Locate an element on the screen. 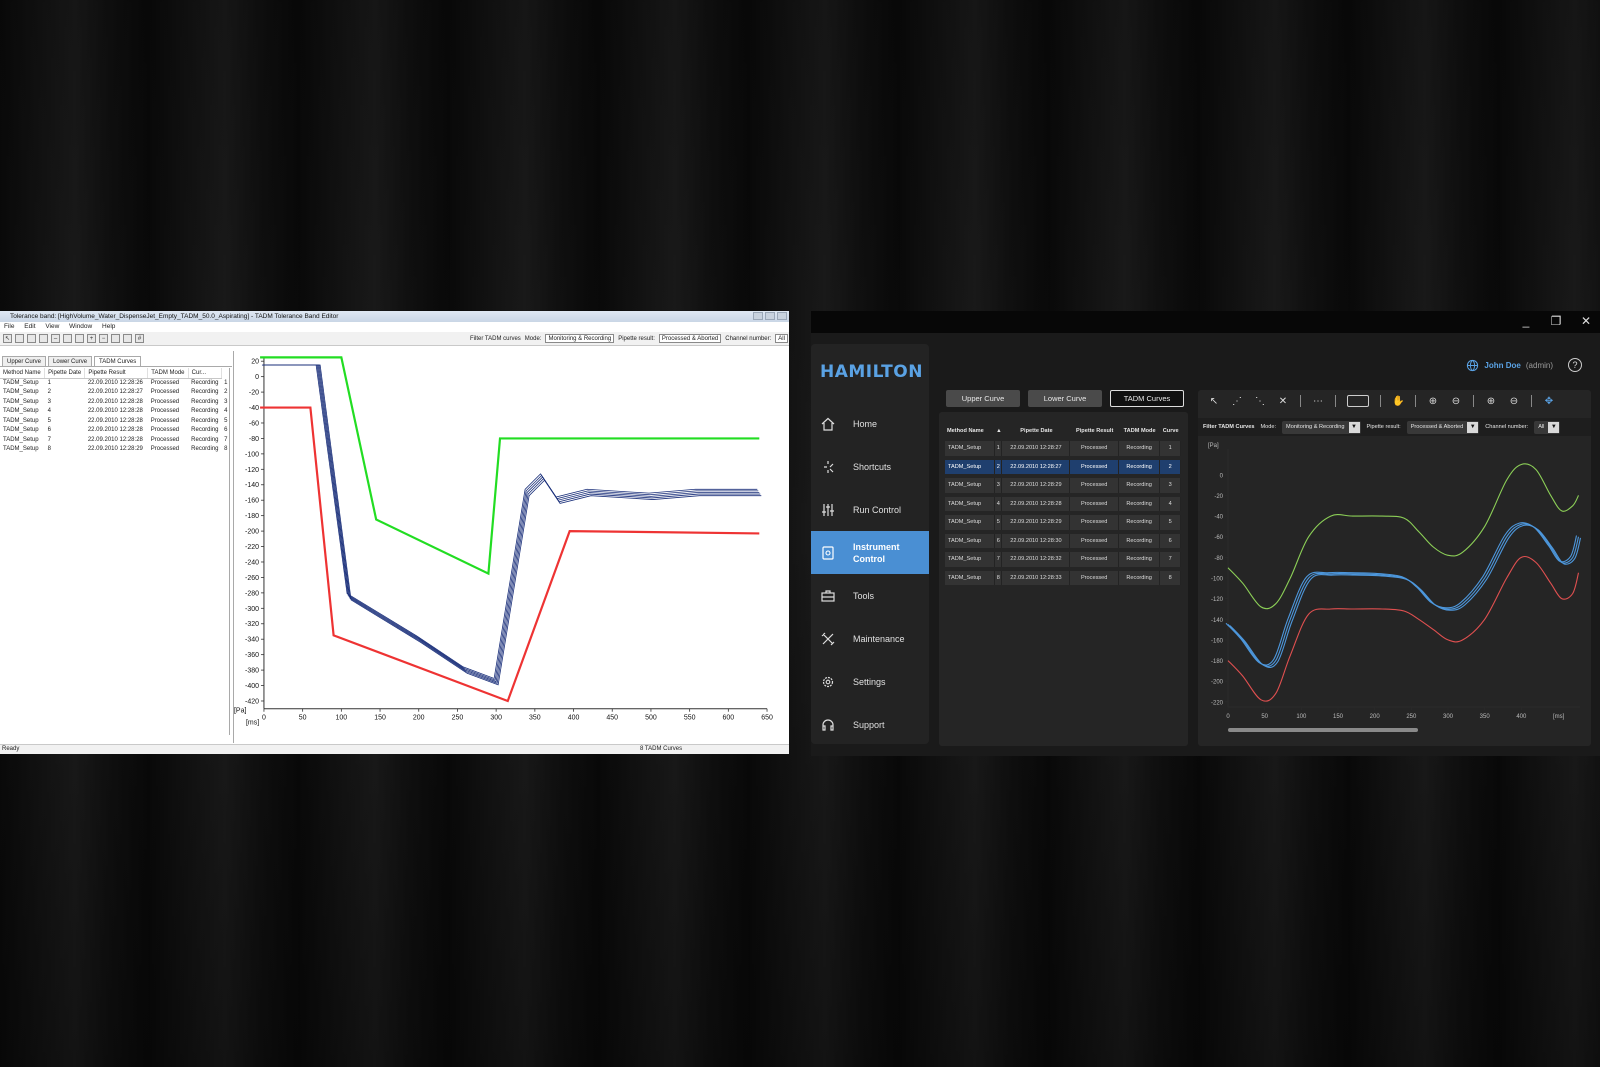  chart-icon is located at coordinates (67, 338).